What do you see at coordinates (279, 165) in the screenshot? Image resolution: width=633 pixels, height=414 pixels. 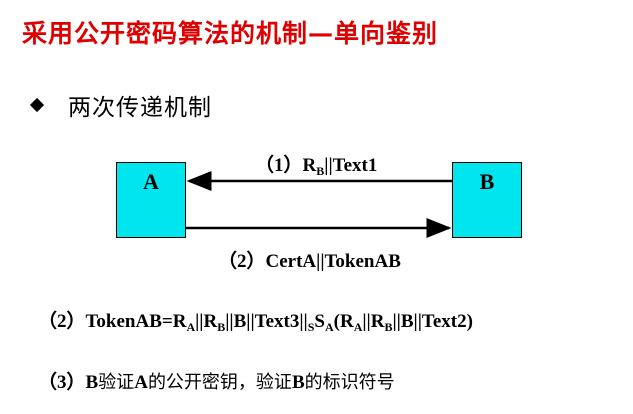 I see `arrow1-prefix: （1）` at bounding box center [279, 165].